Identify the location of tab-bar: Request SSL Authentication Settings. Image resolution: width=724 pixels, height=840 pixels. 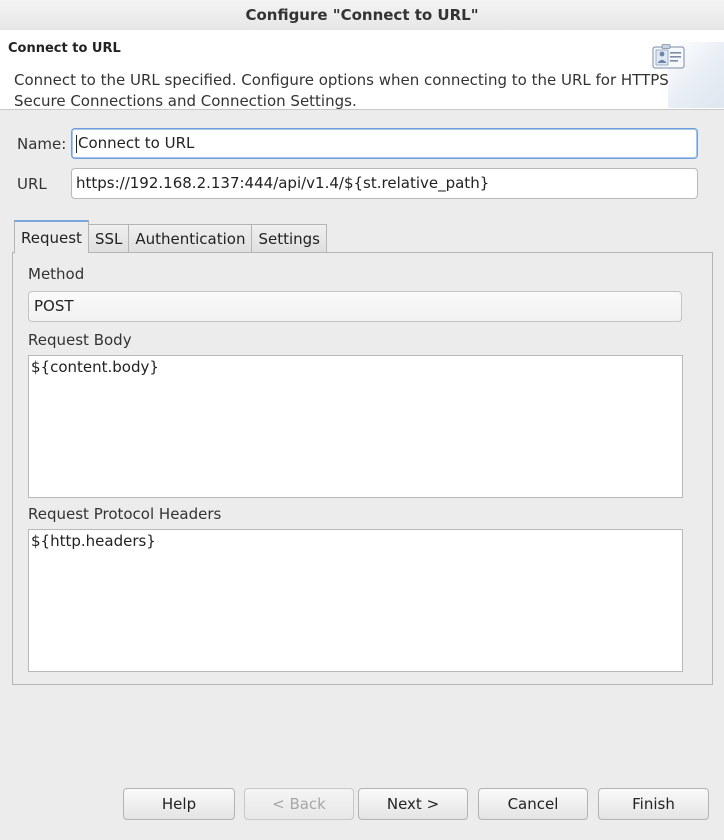
(170, 236).